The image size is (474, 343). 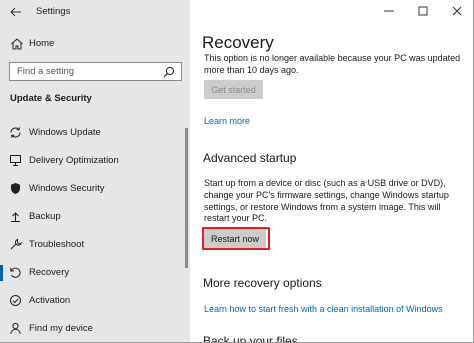 What do you see at coordinates (95, 245) in the screenshot?
I see `sidebar-item-troubleshoot: Troubleshoot` at bounding box center [95, 245].